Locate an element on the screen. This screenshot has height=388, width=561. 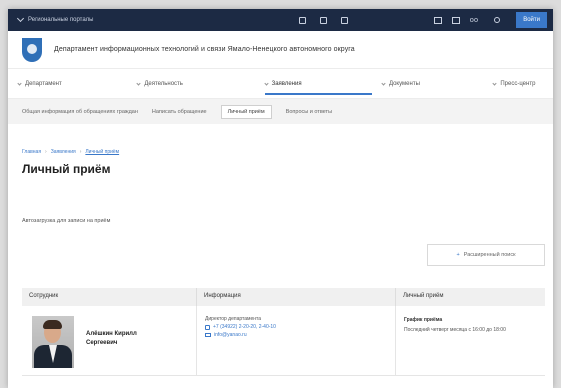
login-label: Войти is located at coordinates (531, 20).